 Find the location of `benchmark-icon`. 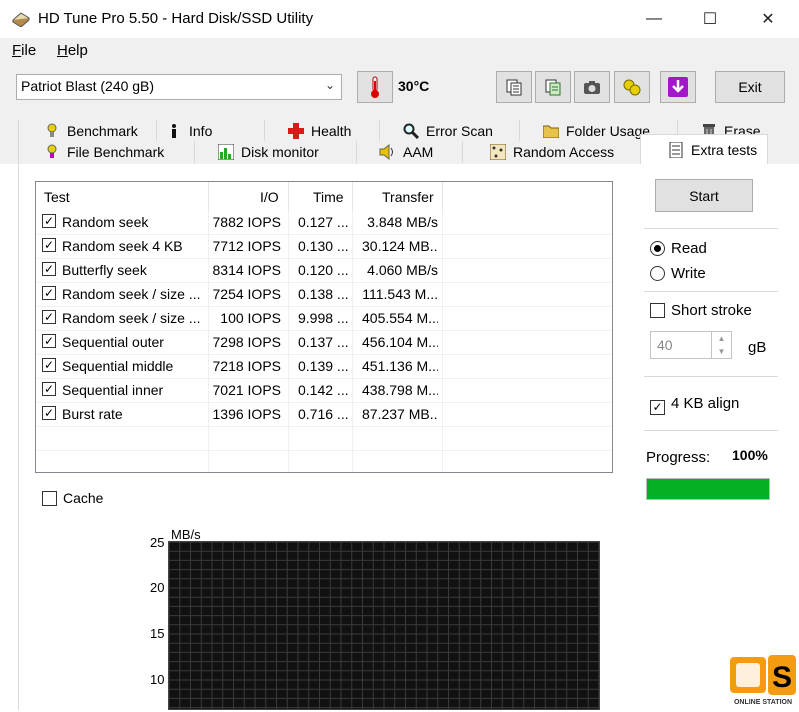

benchmark-icon is located at coordinates (52, 131).